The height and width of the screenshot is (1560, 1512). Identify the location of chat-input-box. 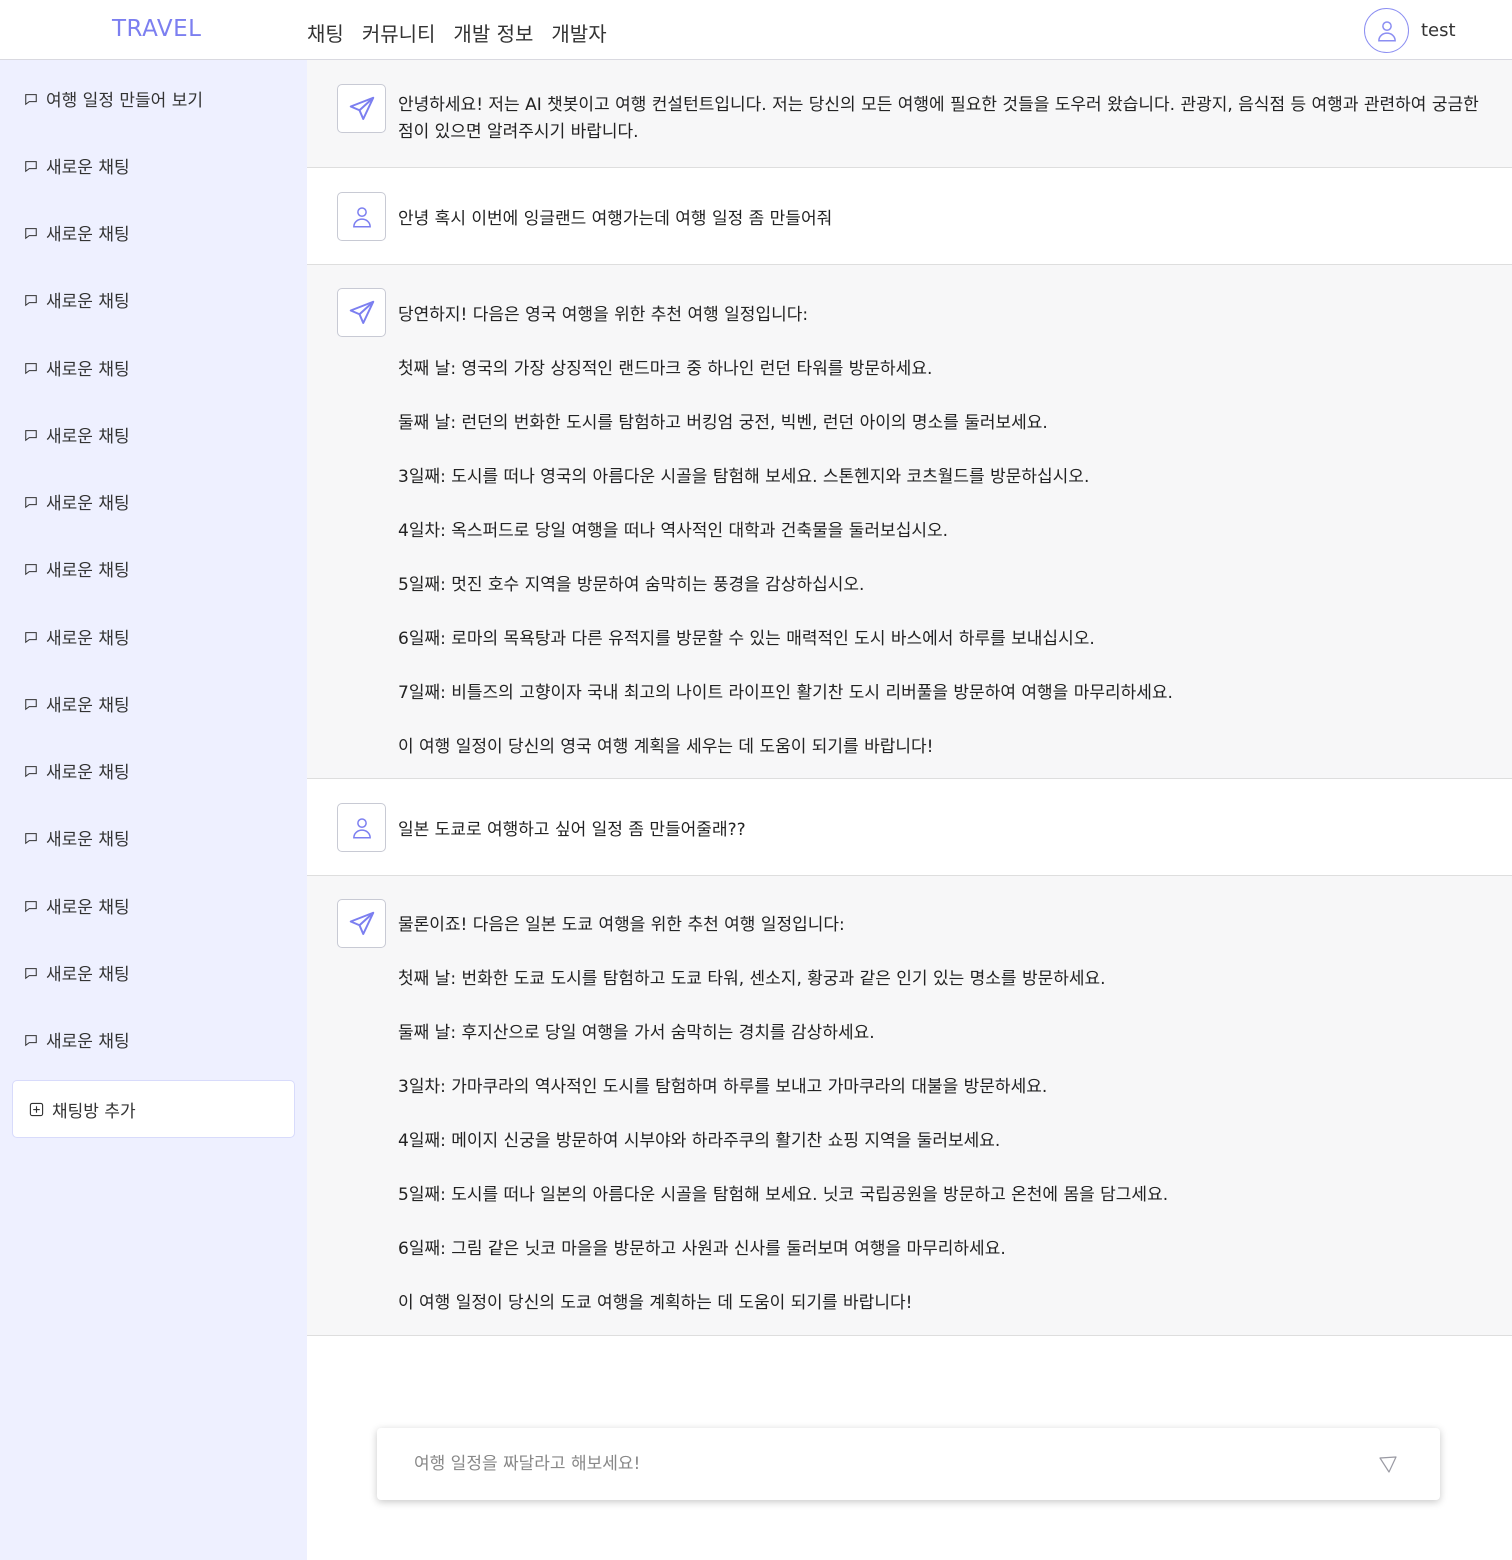
(908, 1464).